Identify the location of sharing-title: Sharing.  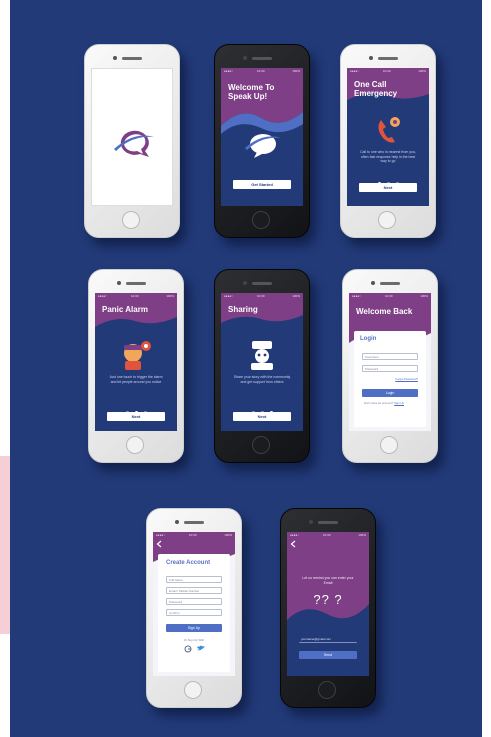
(243, 309).